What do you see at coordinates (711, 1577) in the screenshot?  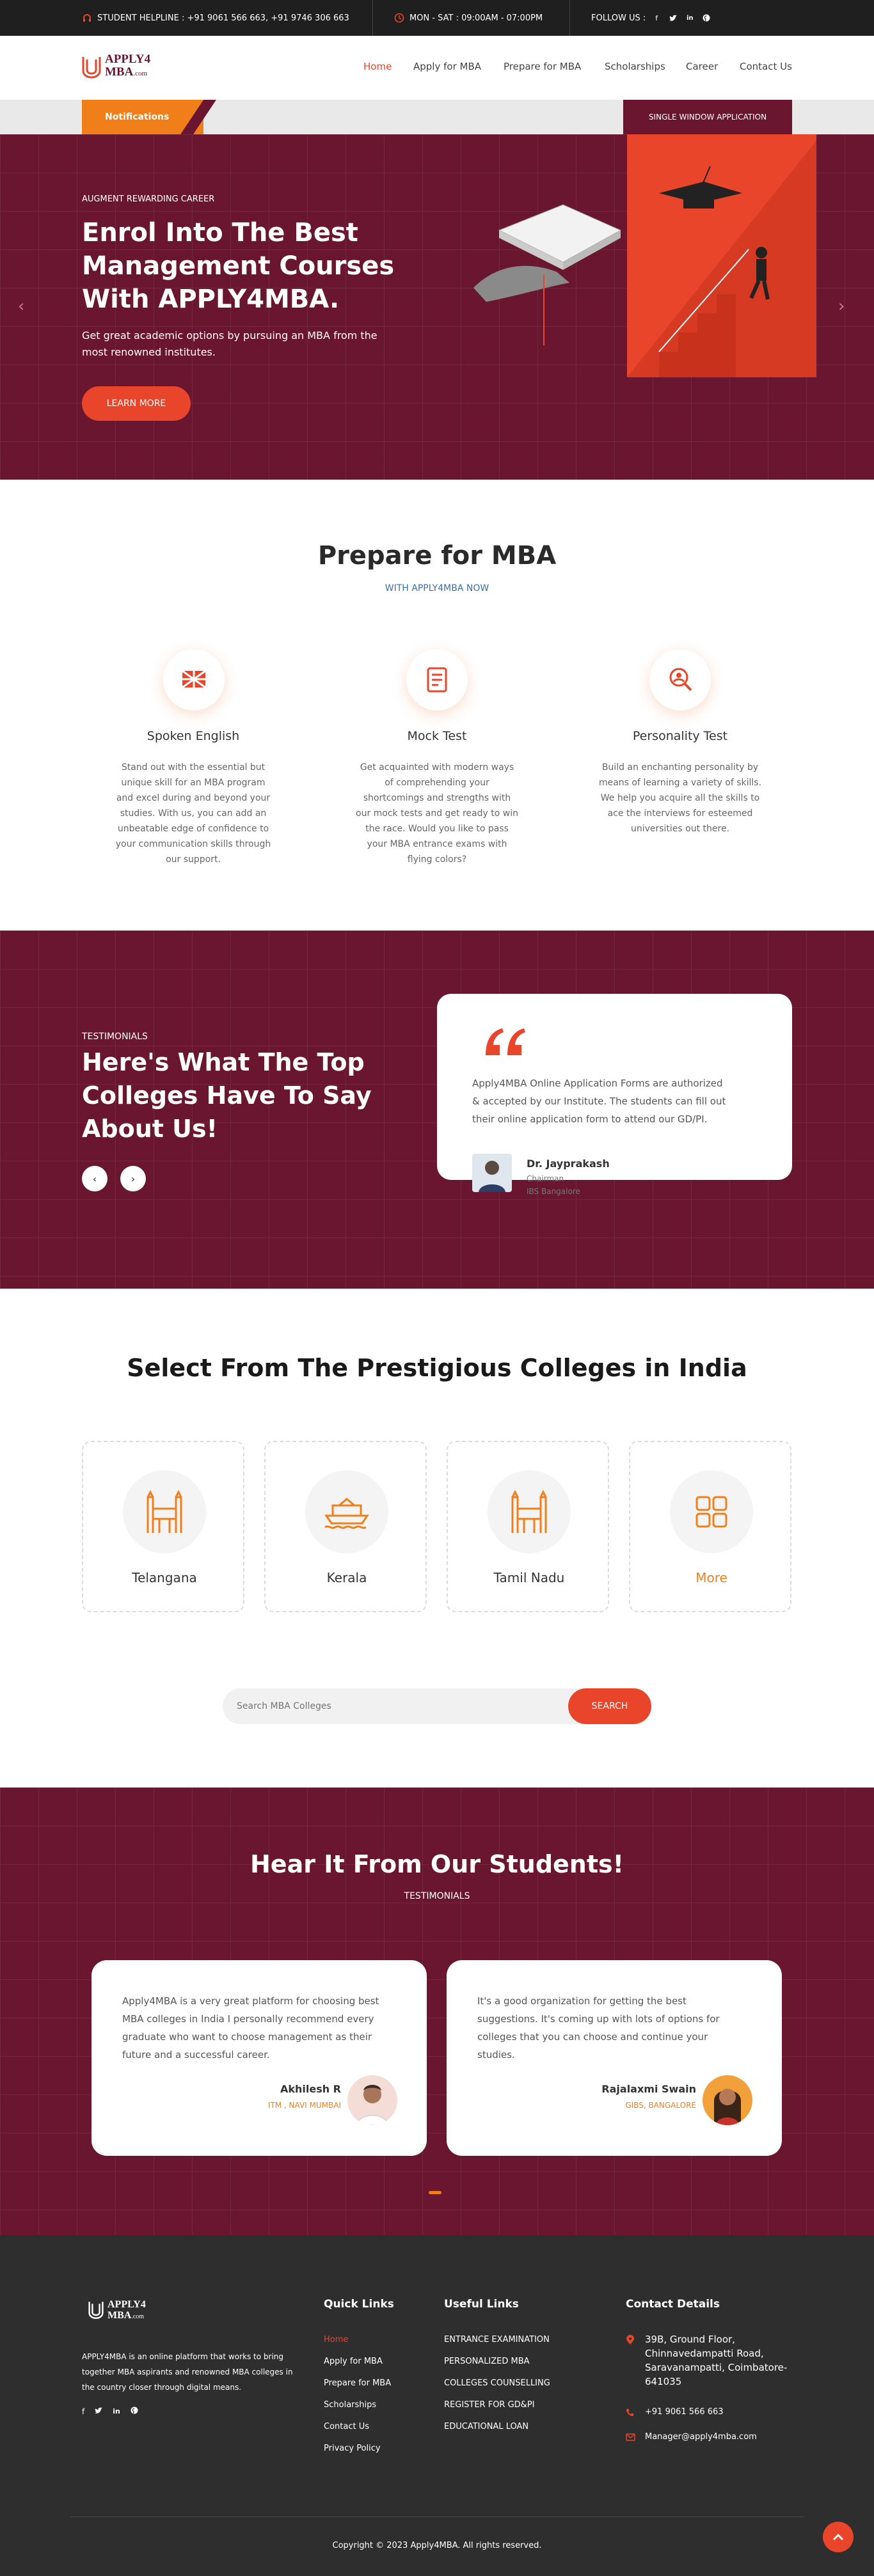 I see `college-name: More` at bounding box center [711, 1577].